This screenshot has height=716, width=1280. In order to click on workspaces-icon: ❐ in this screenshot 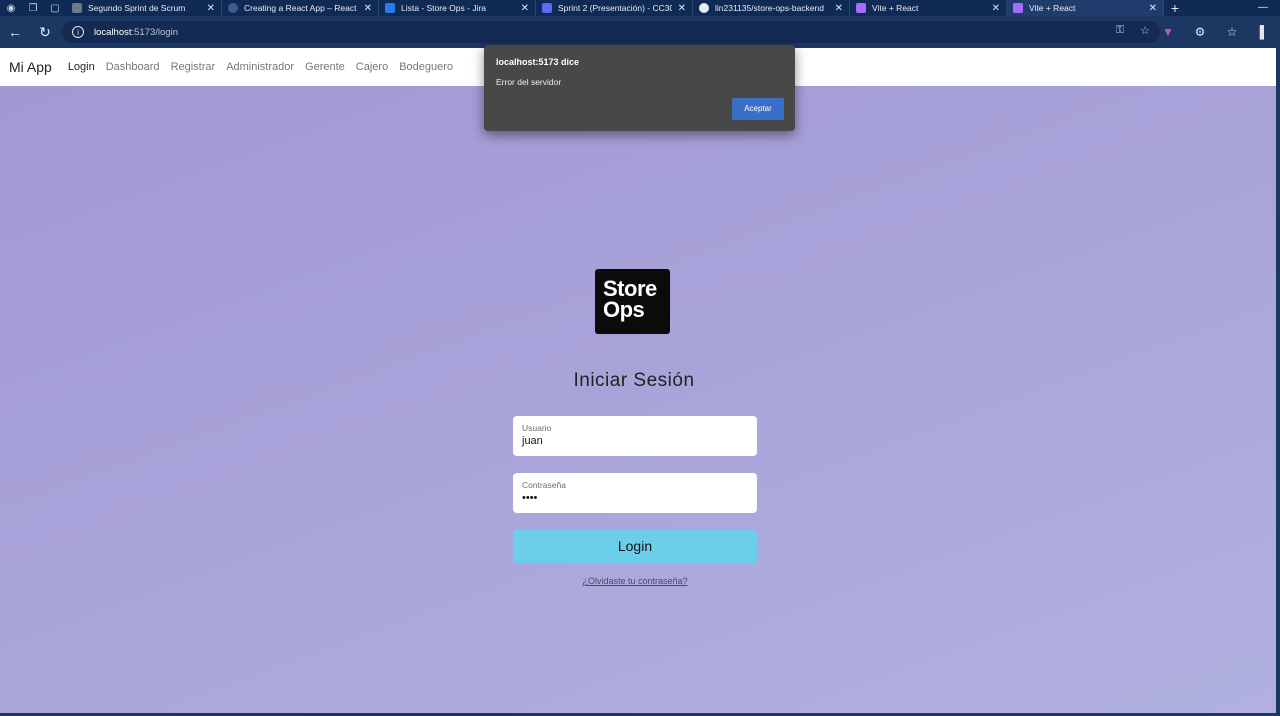, I will do `click(33, 8)`.